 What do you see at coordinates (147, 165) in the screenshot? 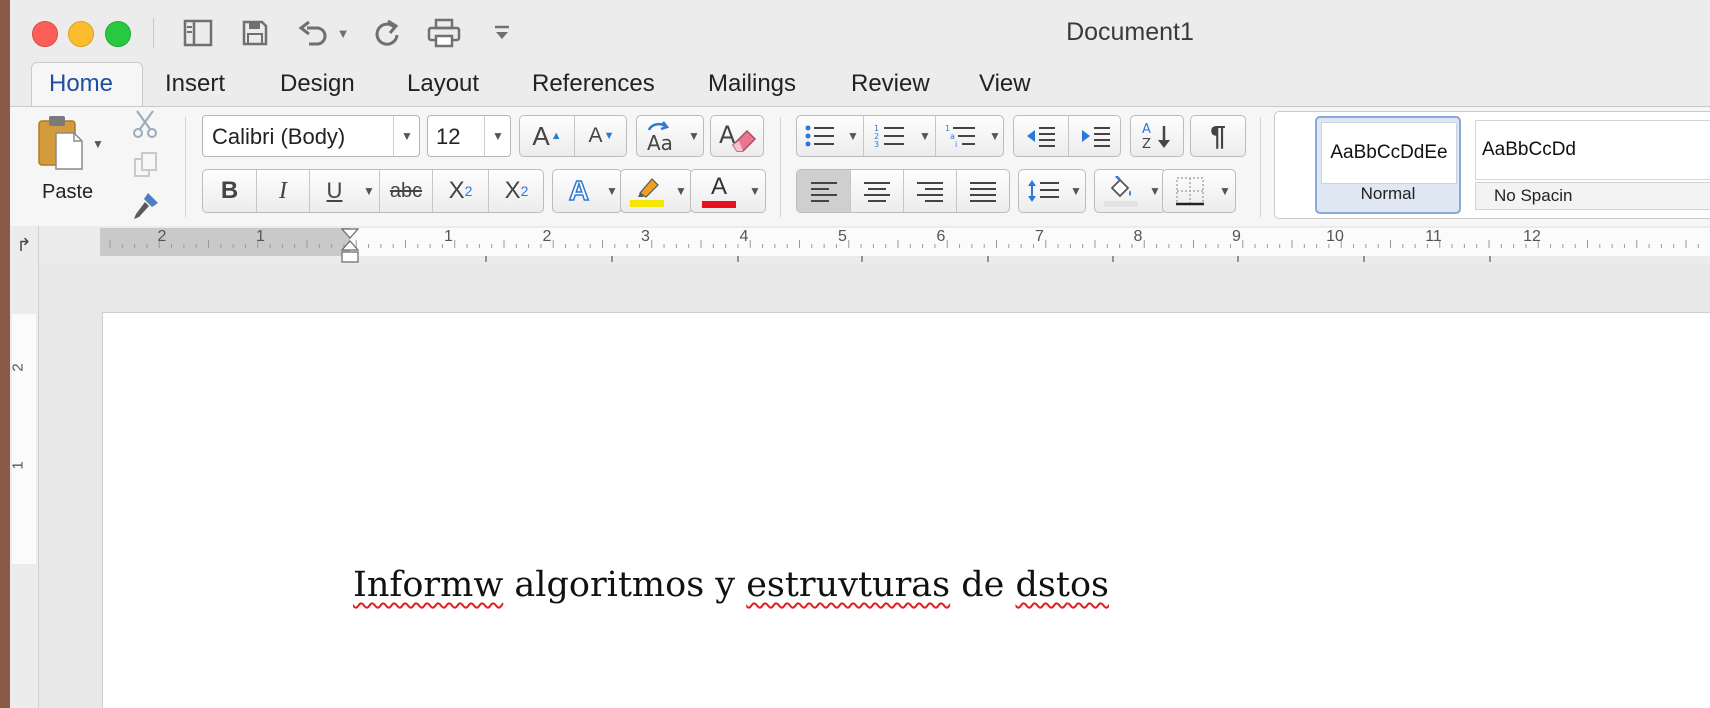
I see `copy-icon` at bounding box center [147, 165].